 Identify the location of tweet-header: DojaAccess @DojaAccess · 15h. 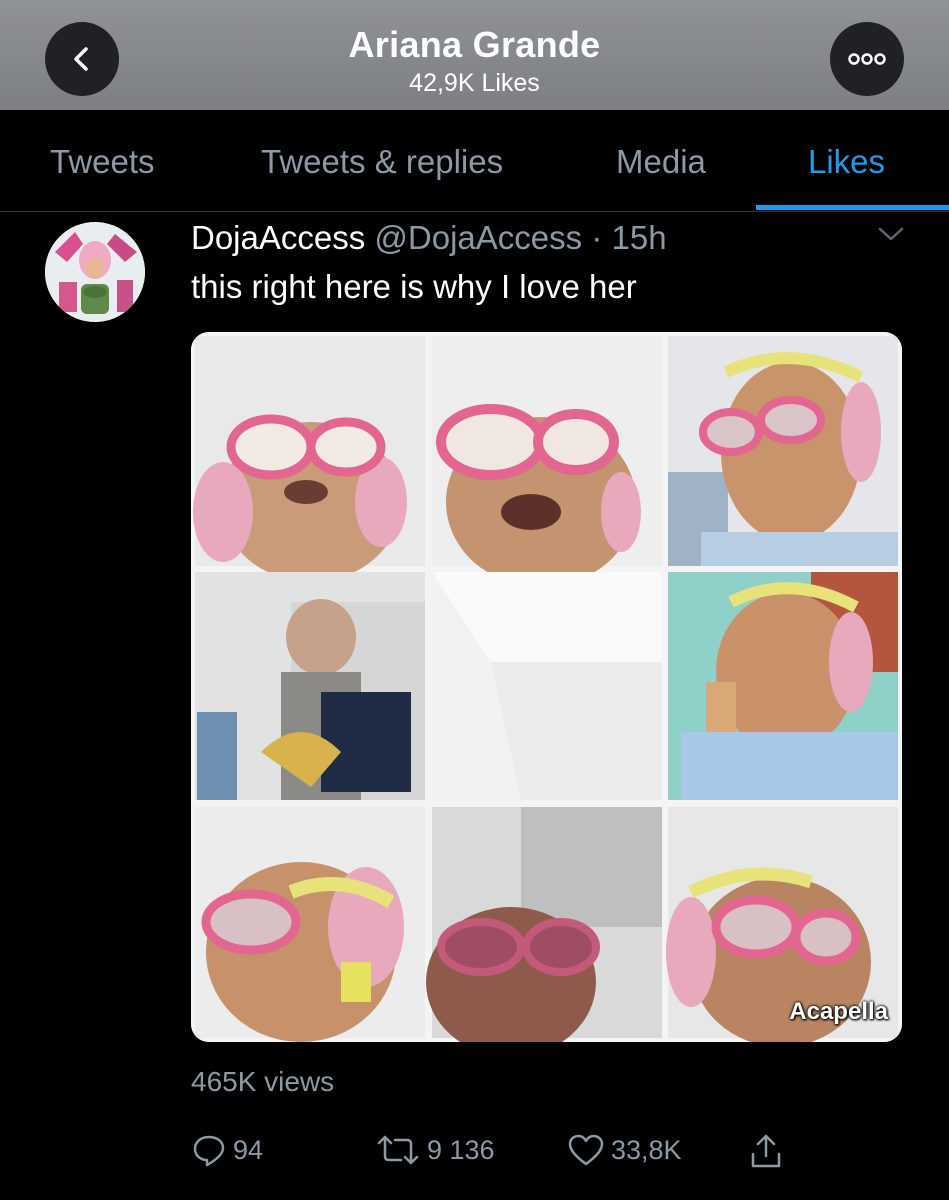
(429, 238).